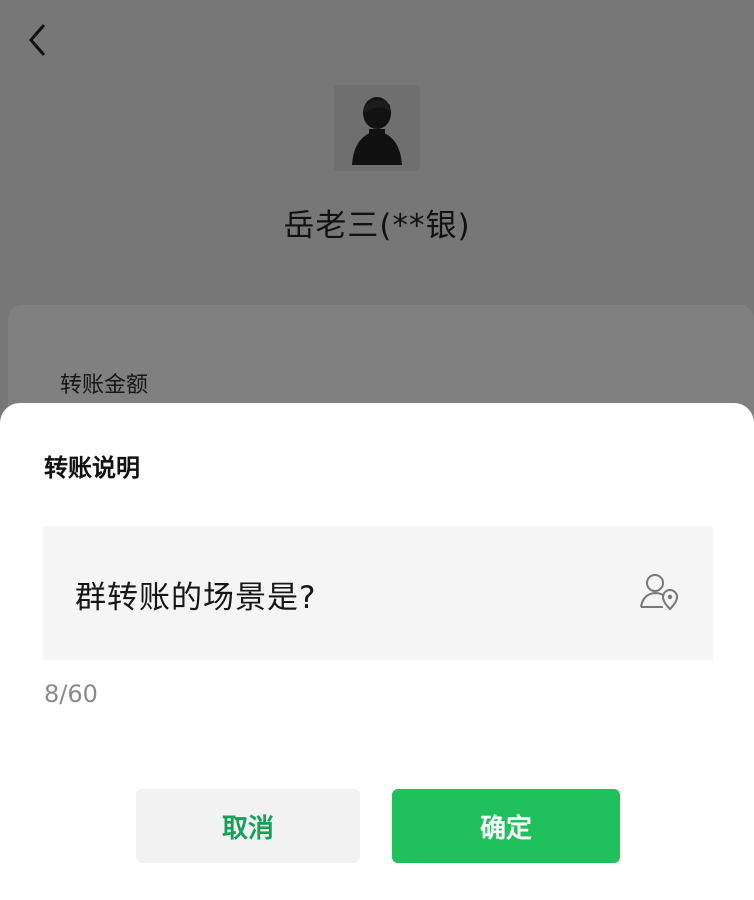  I want to click on sheet-title: 转账说明, so click(92, 468).